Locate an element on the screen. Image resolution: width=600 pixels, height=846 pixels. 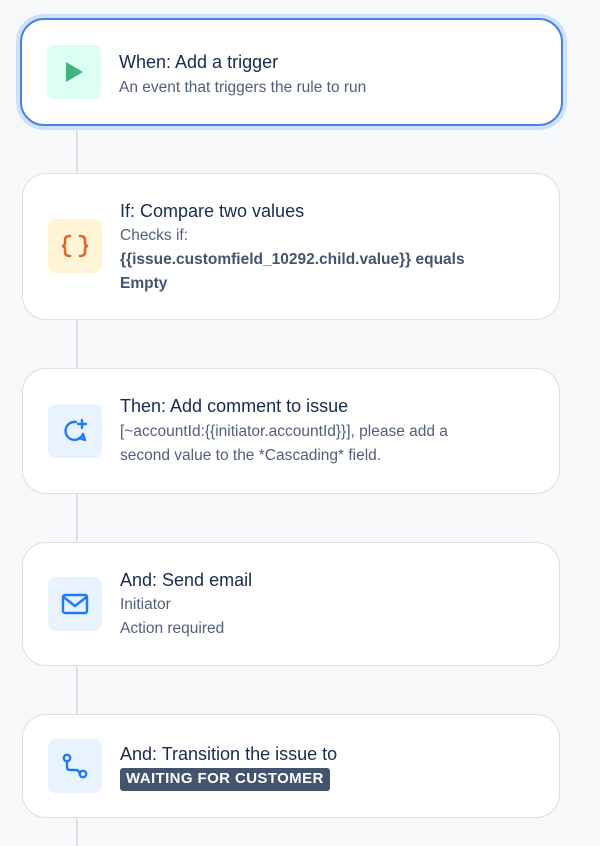
trigger-icon-box is located at coordinates (74, 72).